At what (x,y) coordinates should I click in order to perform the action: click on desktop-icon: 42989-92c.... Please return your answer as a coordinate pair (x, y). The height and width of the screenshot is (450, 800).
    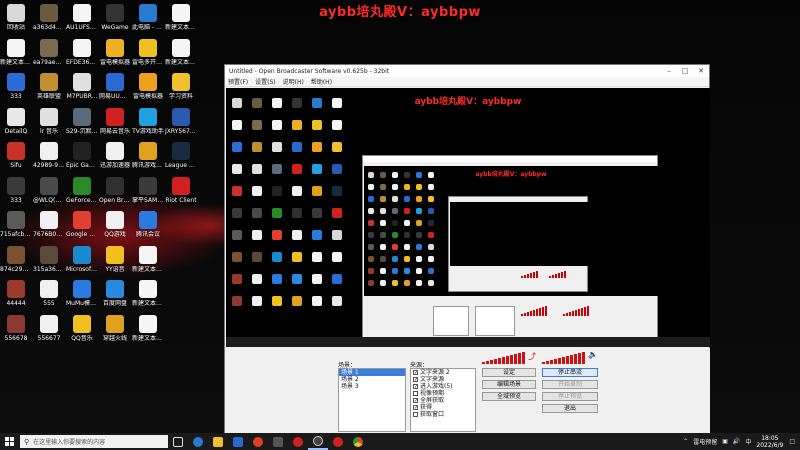
    Looking at the image, I should click on (49, 155).